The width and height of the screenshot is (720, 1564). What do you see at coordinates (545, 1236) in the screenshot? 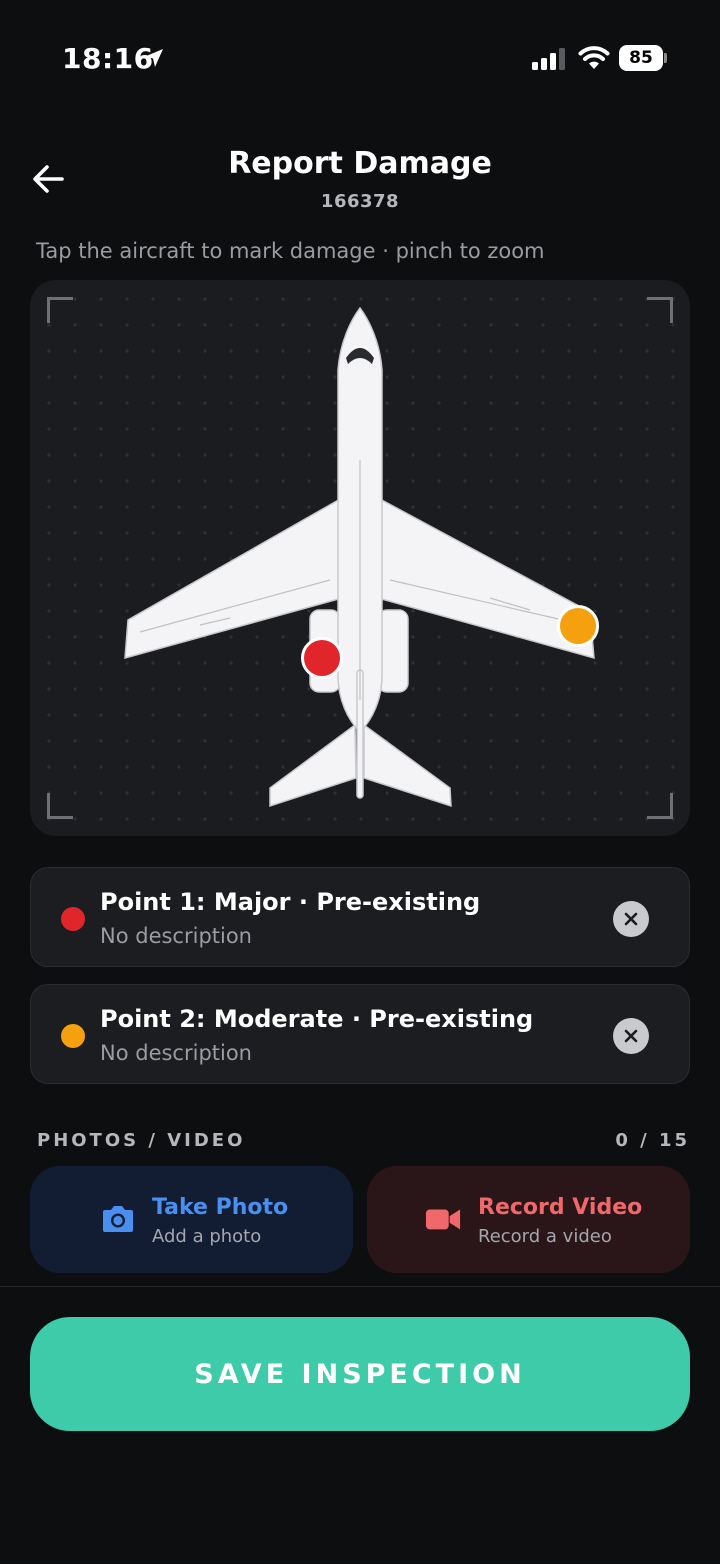
I see `record-video-subtitle: Record a video` at bounding box center [545, 1236].